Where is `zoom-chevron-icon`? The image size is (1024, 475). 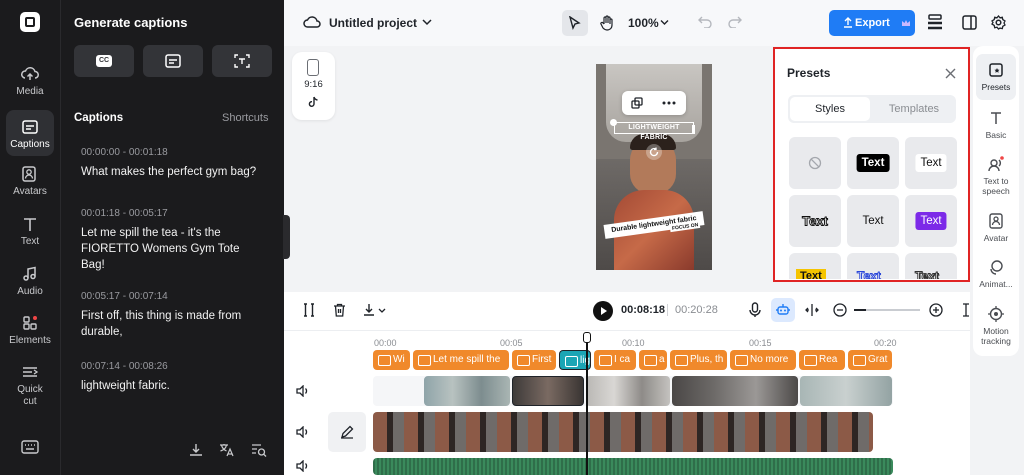 zoom-chevron-icon is located at coordinates (664, 22).